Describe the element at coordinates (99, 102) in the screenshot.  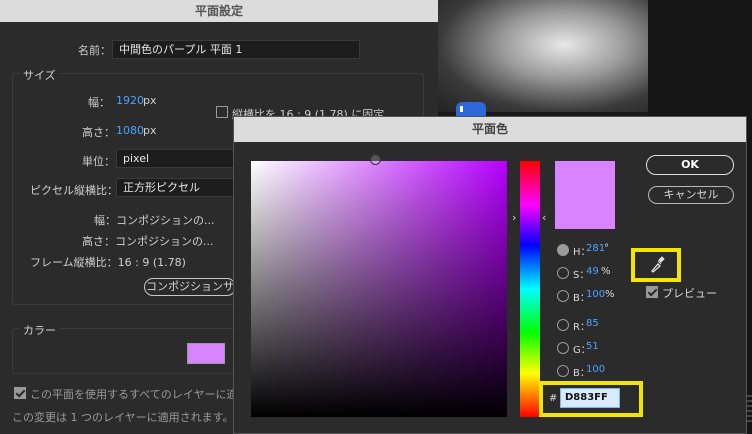
I see `width-label: 幅：` at that location.